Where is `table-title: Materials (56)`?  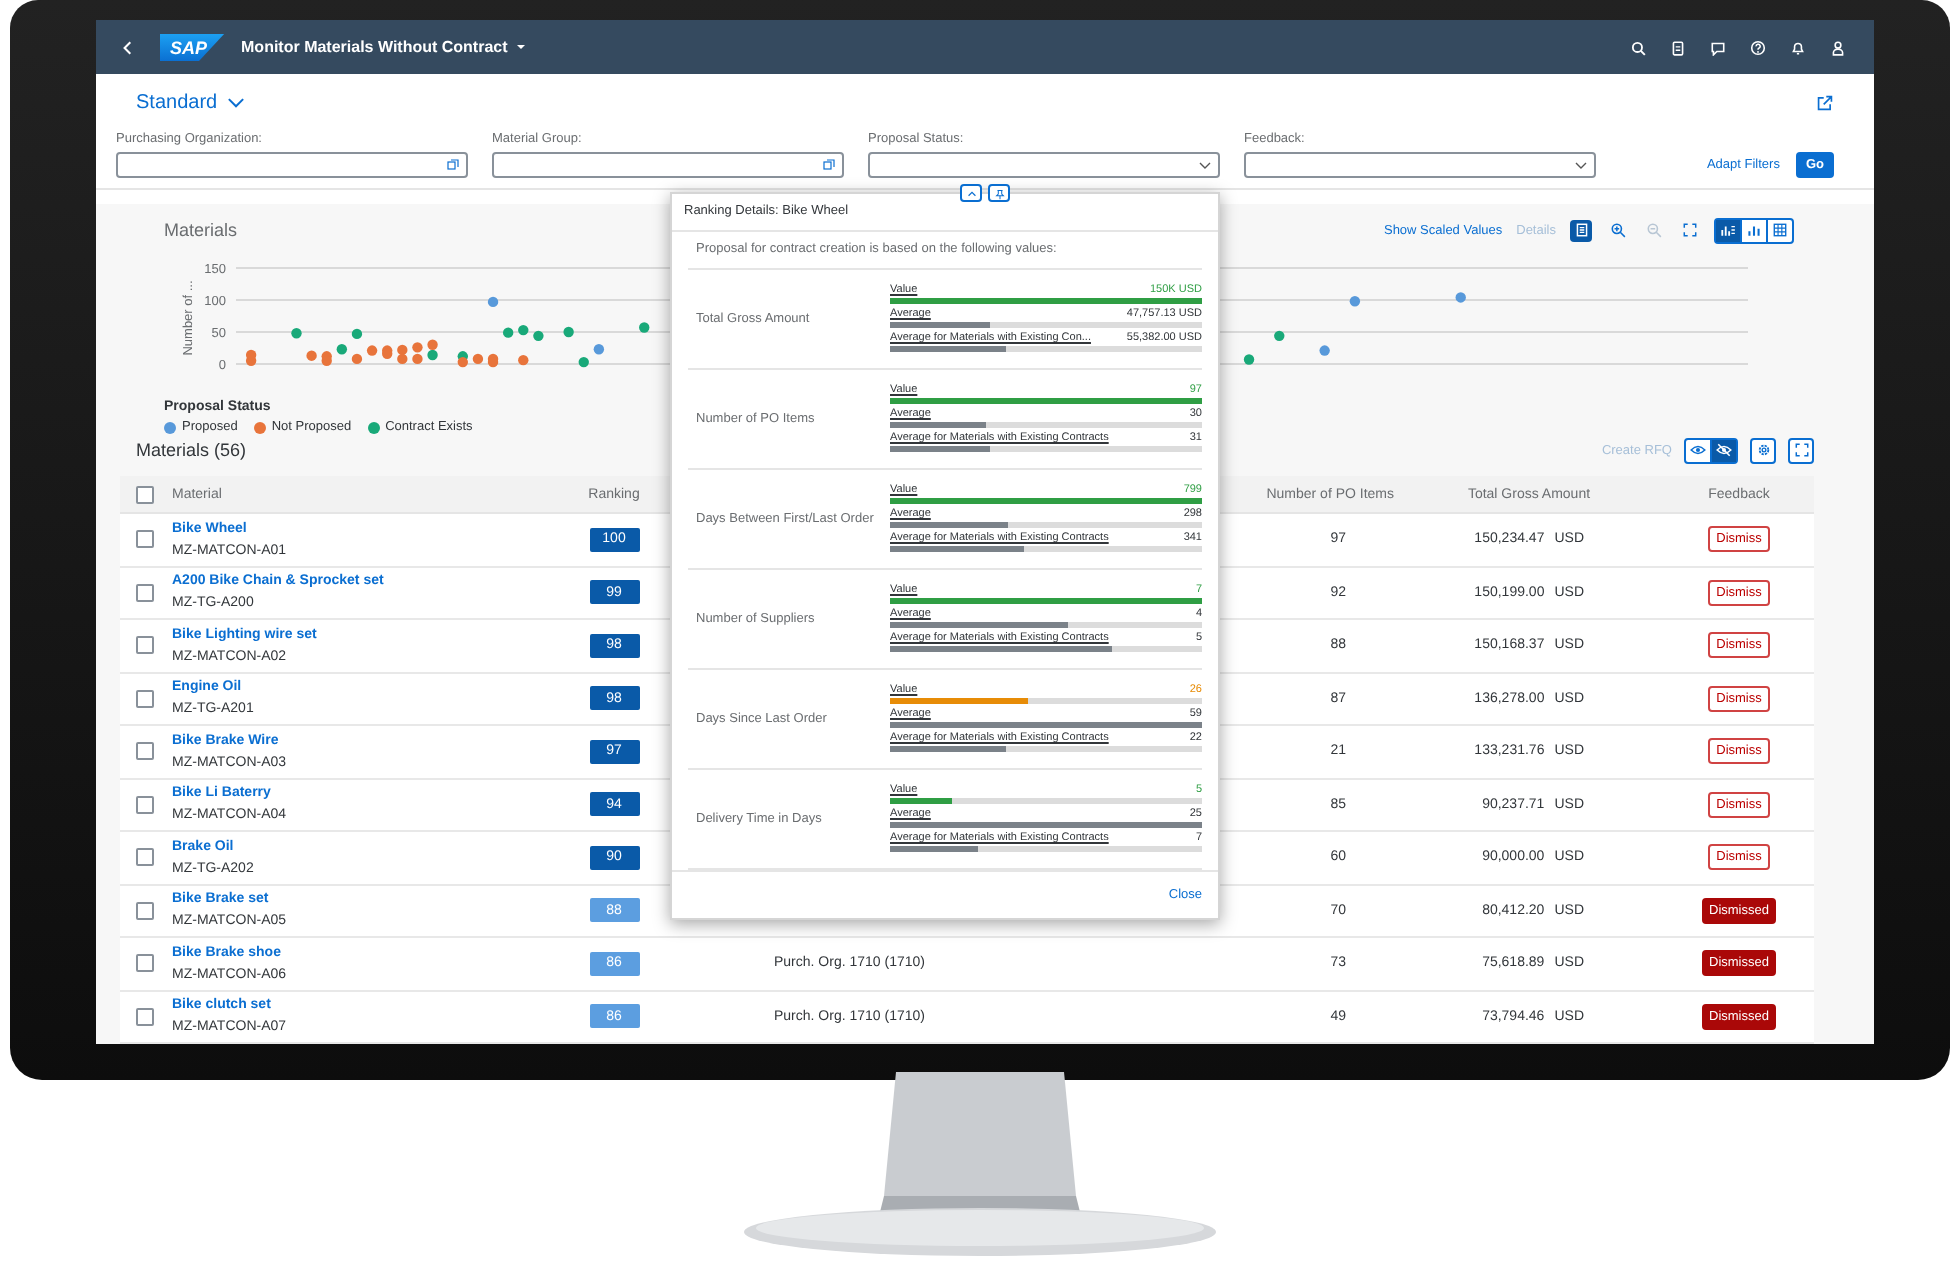
table-title: Materials (56) is located at coordinates (191, 450).